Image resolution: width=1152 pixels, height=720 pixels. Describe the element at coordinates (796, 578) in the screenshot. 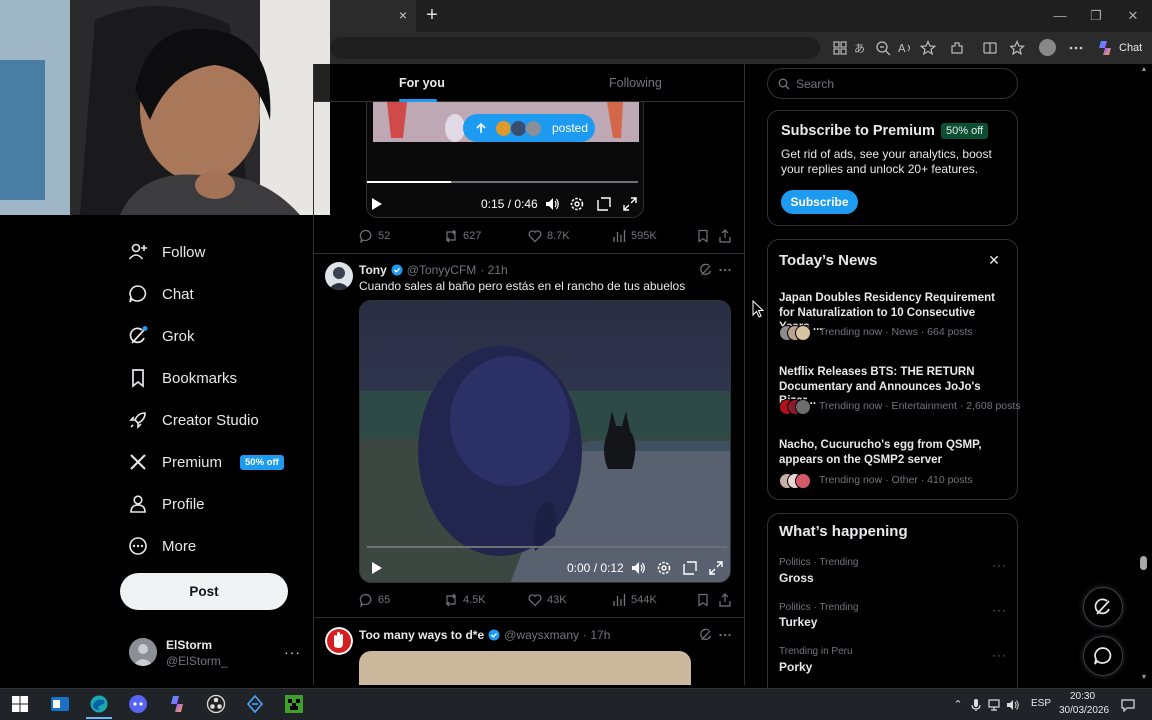

I see `trend-name: Gross` at that location.